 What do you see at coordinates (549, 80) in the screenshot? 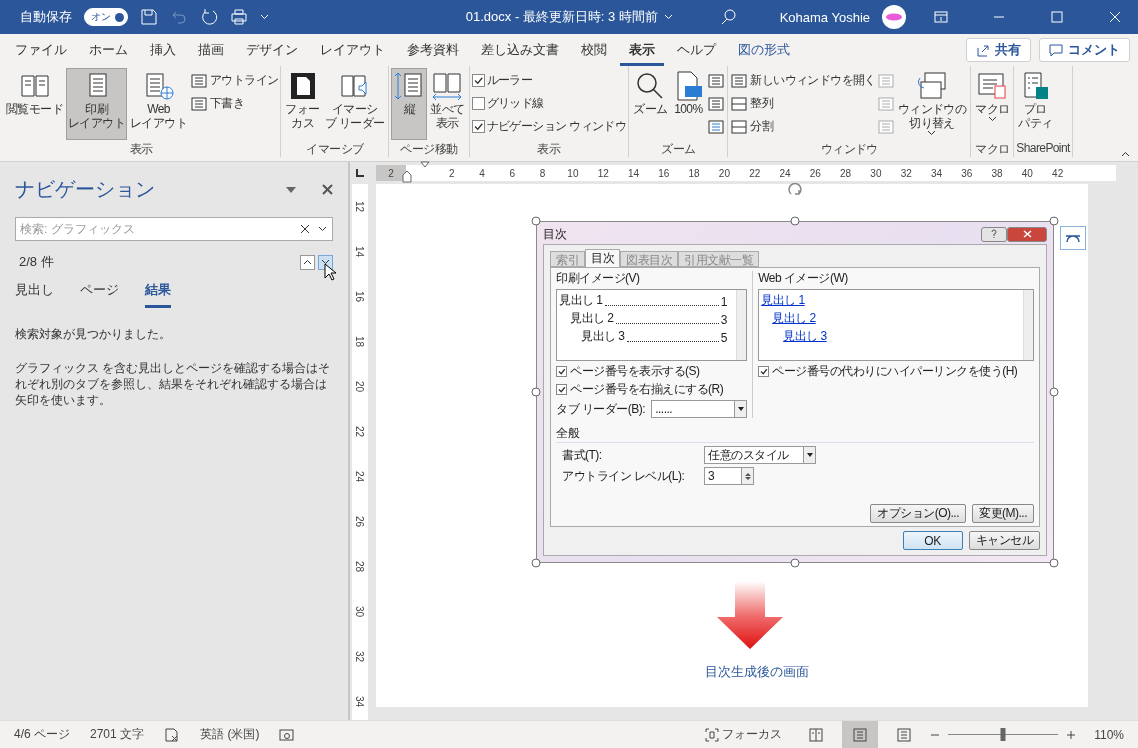
I see `ribbon-checkbox: ルーラー` at bounding box center [549, 80].